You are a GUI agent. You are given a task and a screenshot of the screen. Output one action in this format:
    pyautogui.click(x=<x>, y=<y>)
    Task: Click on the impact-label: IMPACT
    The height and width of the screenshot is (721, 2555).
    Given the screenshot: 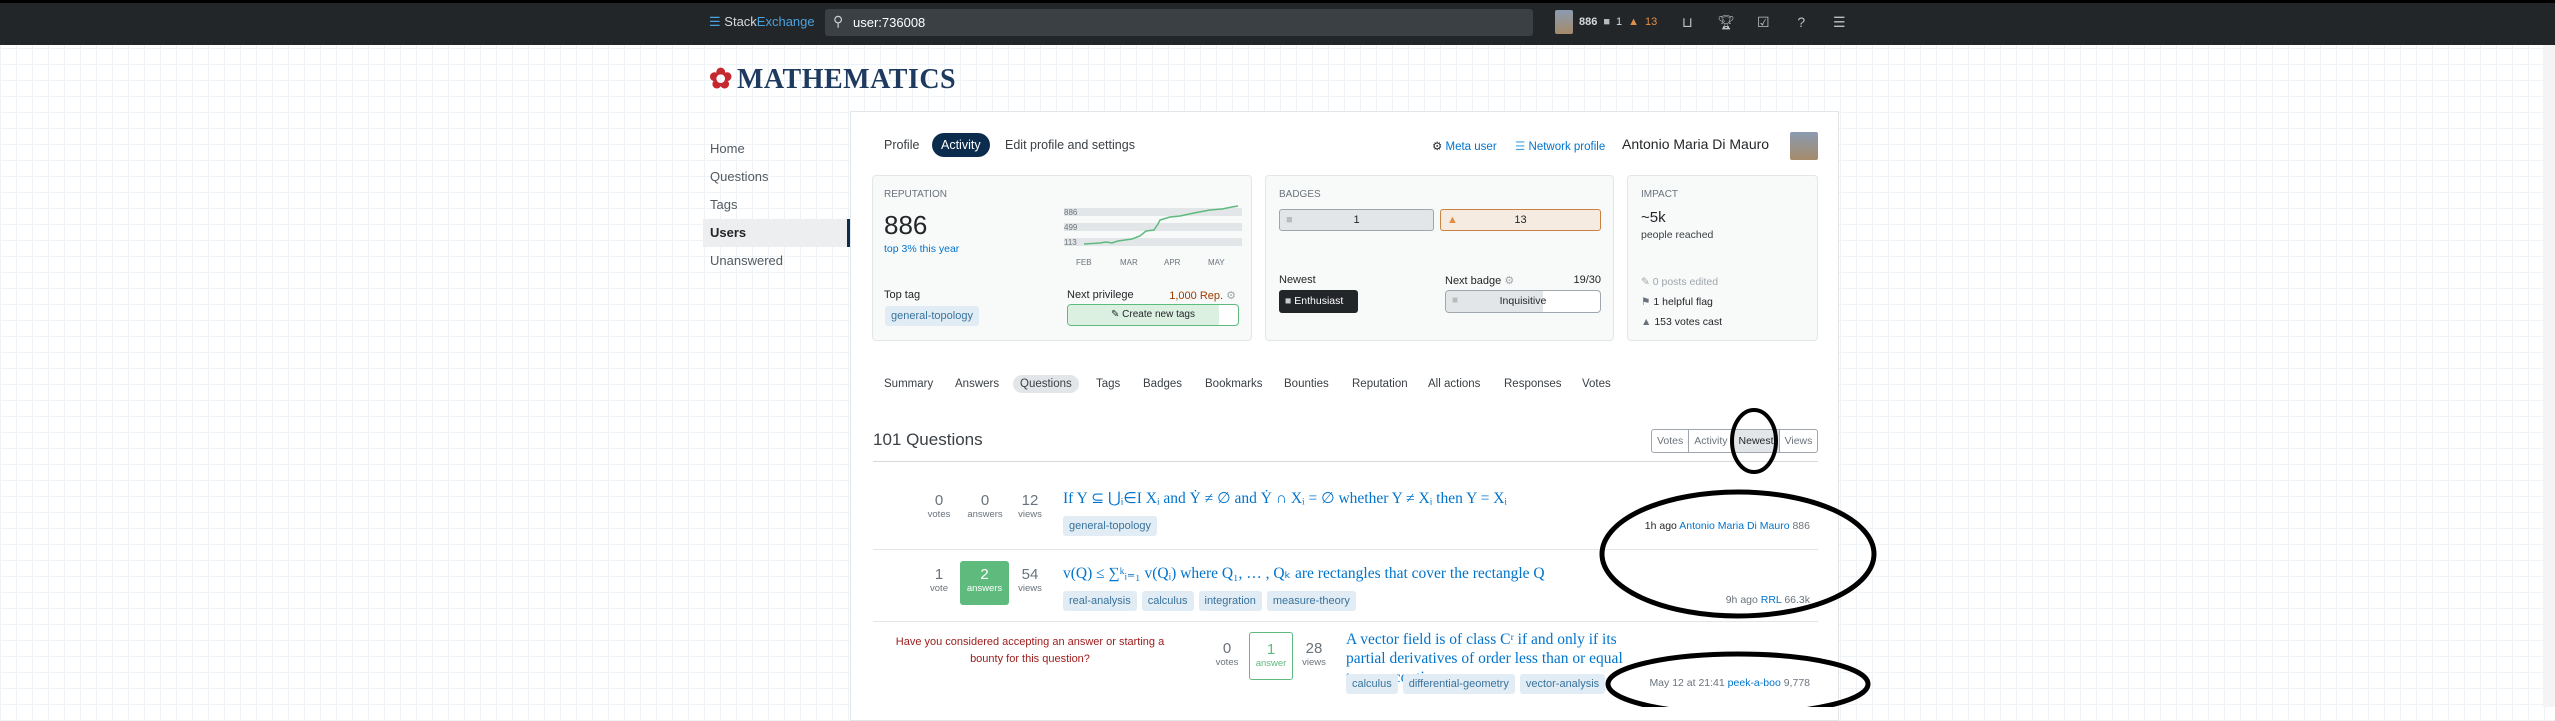 What is the action you would take?
    pyautogui.click(x=1660, y=194)
    